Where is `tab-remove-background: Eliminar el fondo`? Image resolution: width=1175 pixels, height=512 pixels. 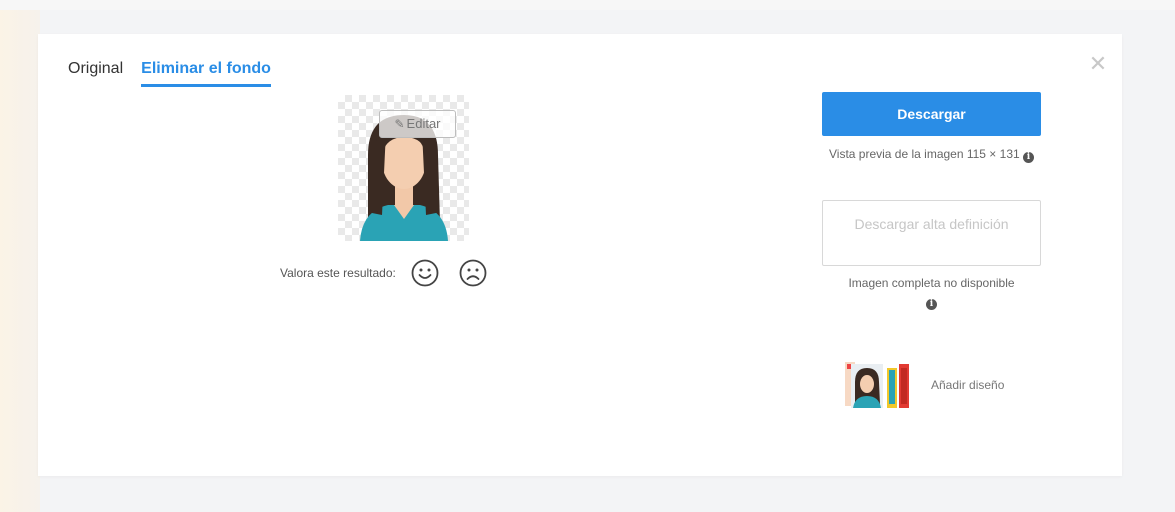
tab-remove-background: Eliminar el fondo is located at coordinates (206, 73).